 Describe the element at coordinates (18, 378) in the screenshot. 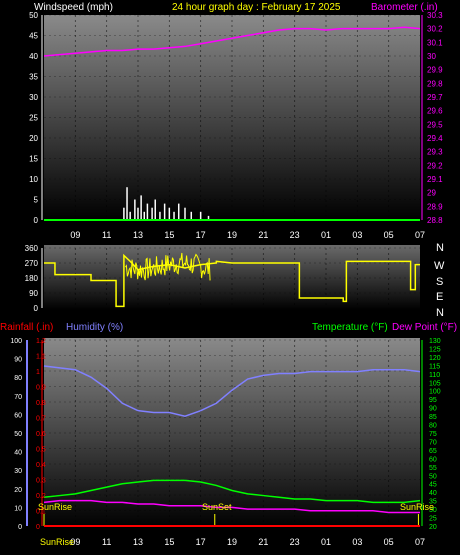

I see `humidity-tick-label: 80` at that location.